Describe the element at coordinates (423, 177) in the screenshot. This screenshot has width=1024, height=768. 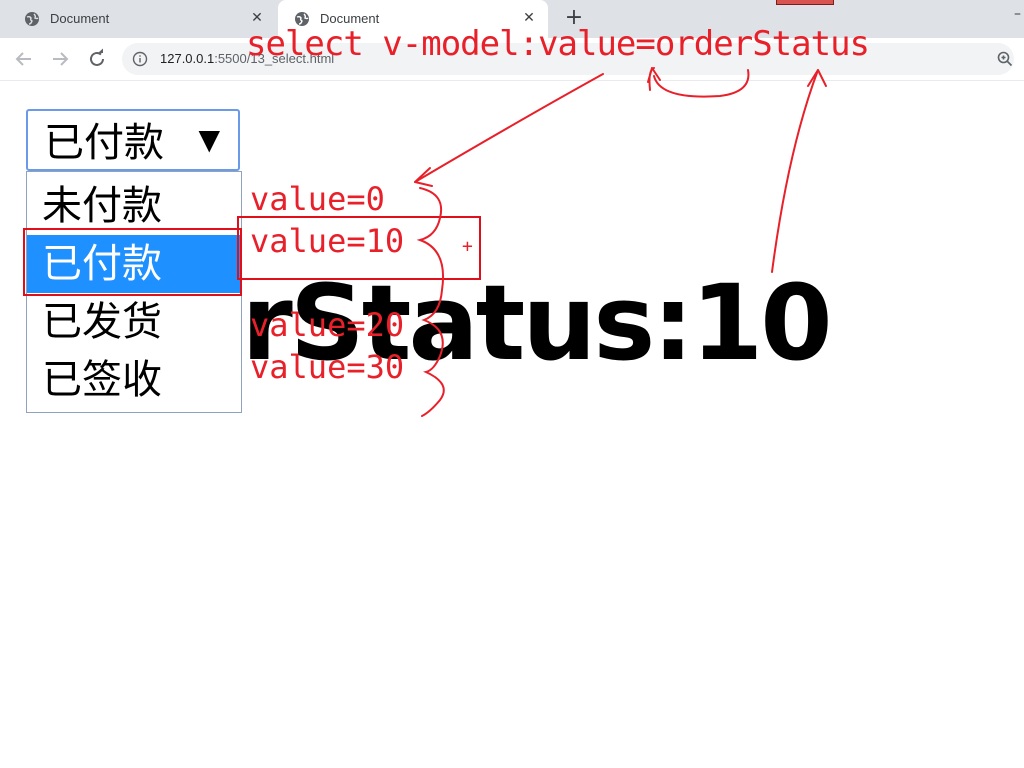
I see `arrow-head` at that location.